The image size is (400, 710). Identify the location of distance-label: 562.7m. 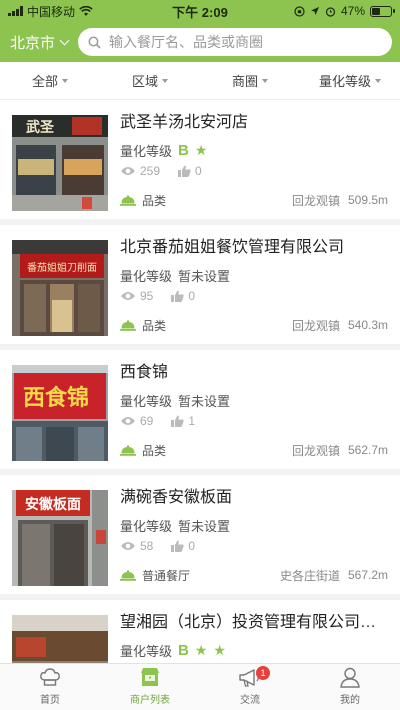
(367, 450).